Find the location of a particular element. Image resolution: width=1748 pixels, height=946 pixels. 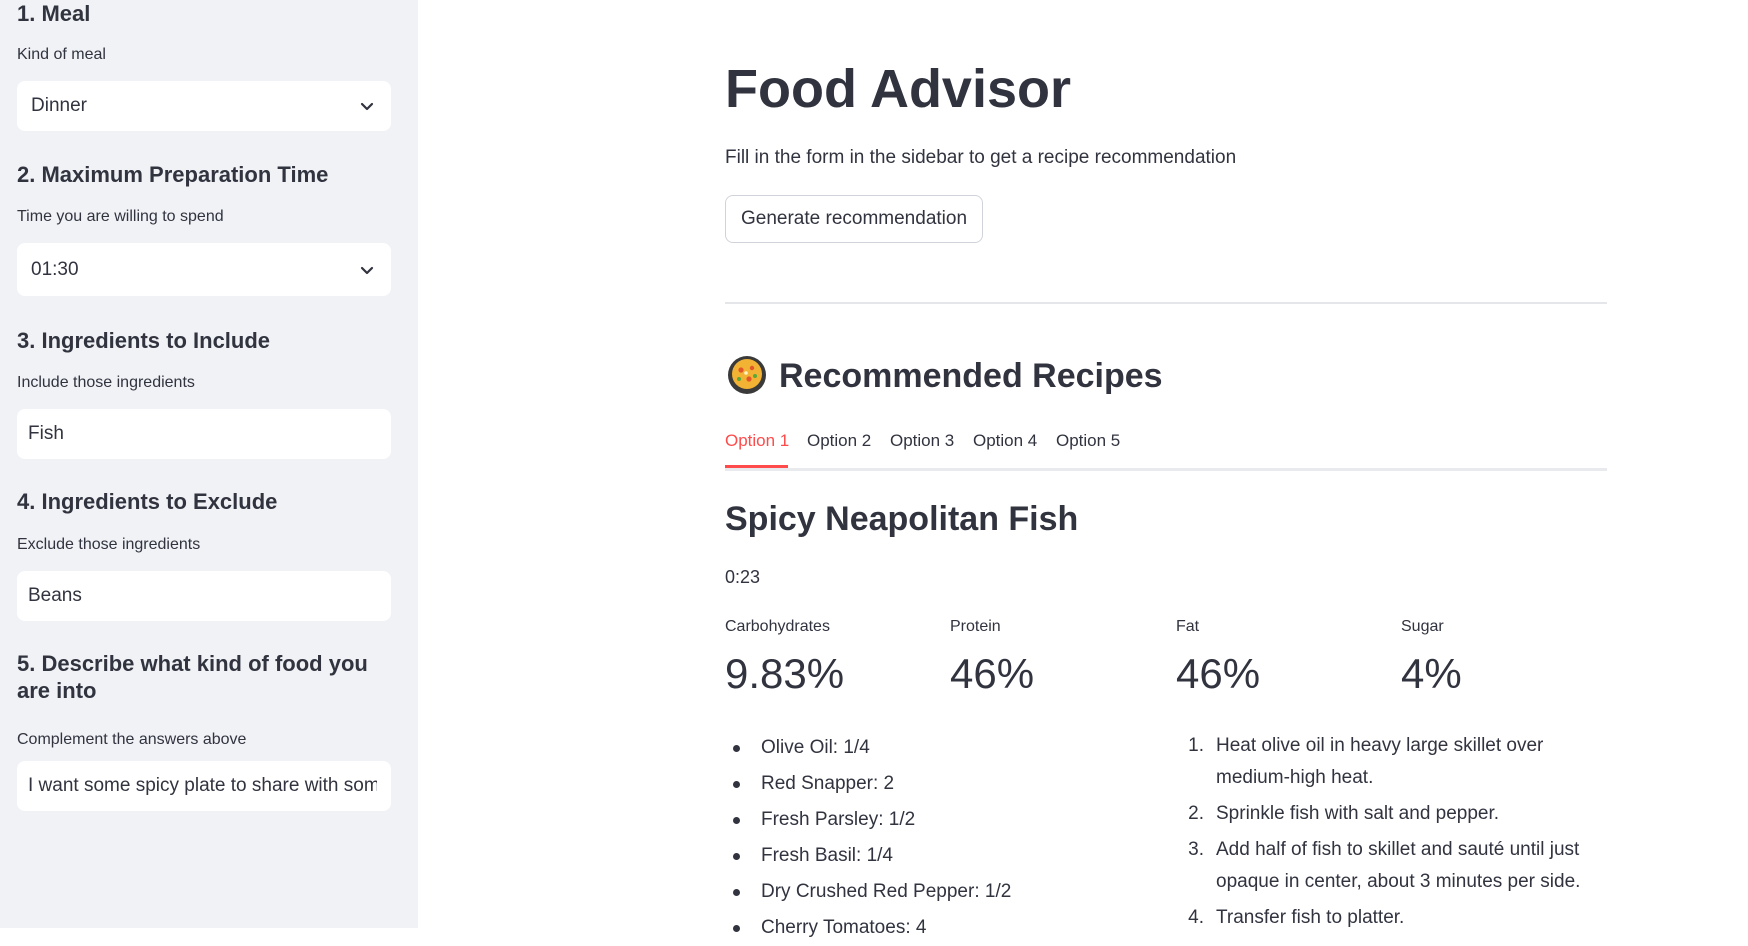

divider is located at coordinates (1166, 303).